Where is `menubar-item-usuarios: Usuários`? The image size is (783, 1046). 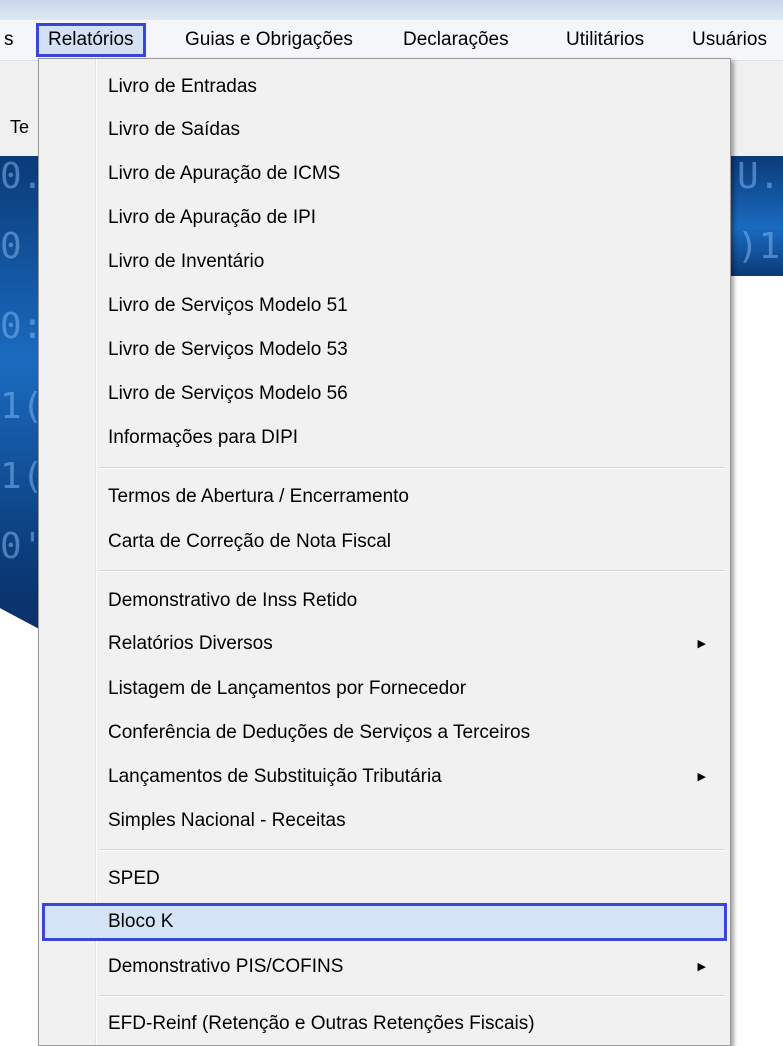
menubar-item-usuarios: Usuários is located at coordinates (729, 40).